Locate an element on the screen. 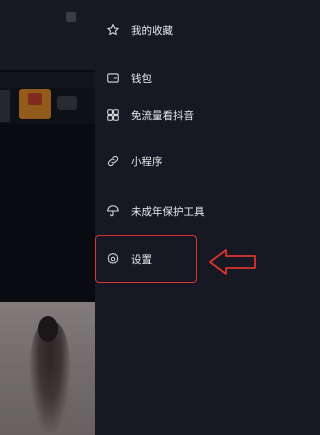 The height and width of the screenshot is (435, 320). menu-item-label: 未成年保护工具 is located at coordinates (168, 211).